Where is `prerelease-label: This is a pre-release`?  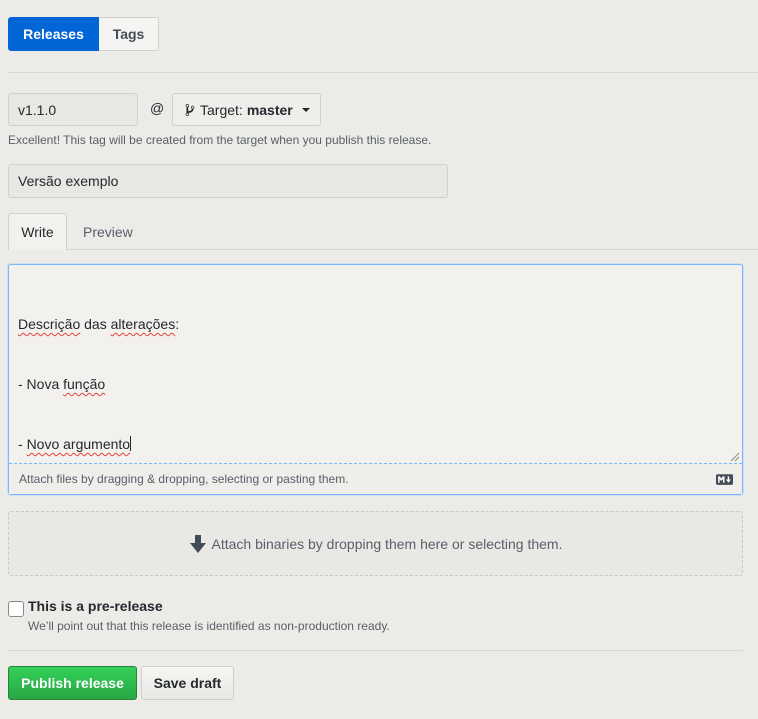 prerelease-label: This is a pre-release is located at coordinates (95, 606).